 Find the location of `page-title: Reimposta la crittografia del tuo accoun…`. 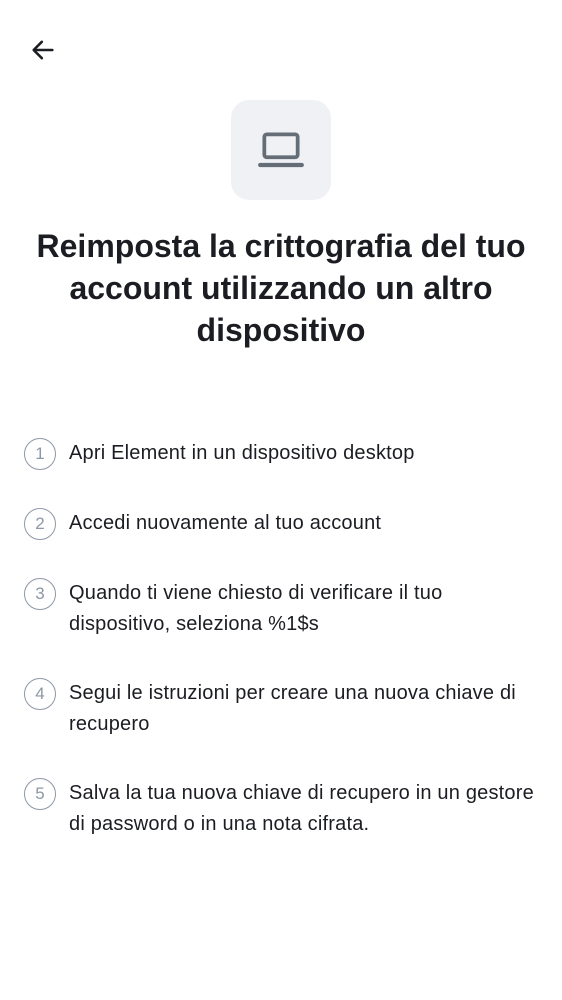

page-title: Reimposta la crittografia del tuo accoun… is located at coordinates (281, 288).